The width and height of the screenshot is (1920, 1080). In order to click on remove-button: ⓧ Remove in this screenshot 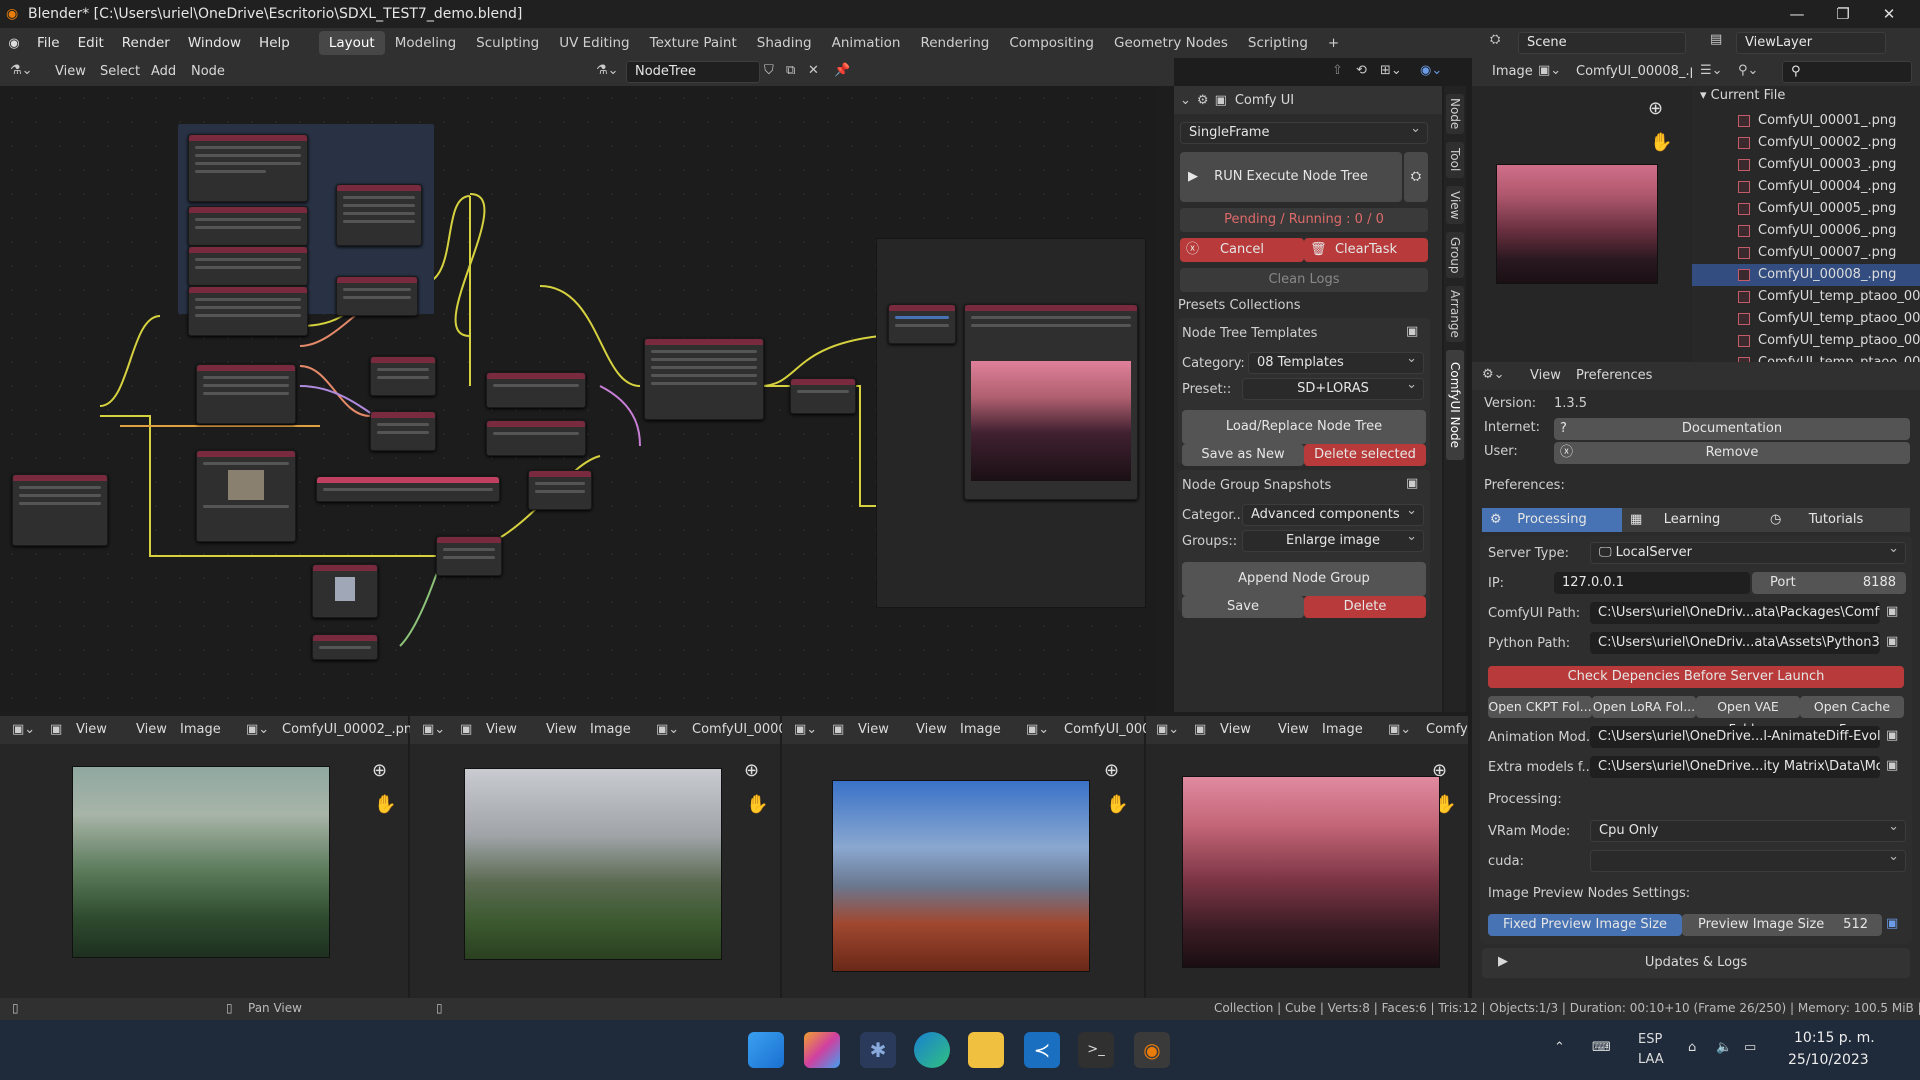, I will do `click(1732, 453)`.